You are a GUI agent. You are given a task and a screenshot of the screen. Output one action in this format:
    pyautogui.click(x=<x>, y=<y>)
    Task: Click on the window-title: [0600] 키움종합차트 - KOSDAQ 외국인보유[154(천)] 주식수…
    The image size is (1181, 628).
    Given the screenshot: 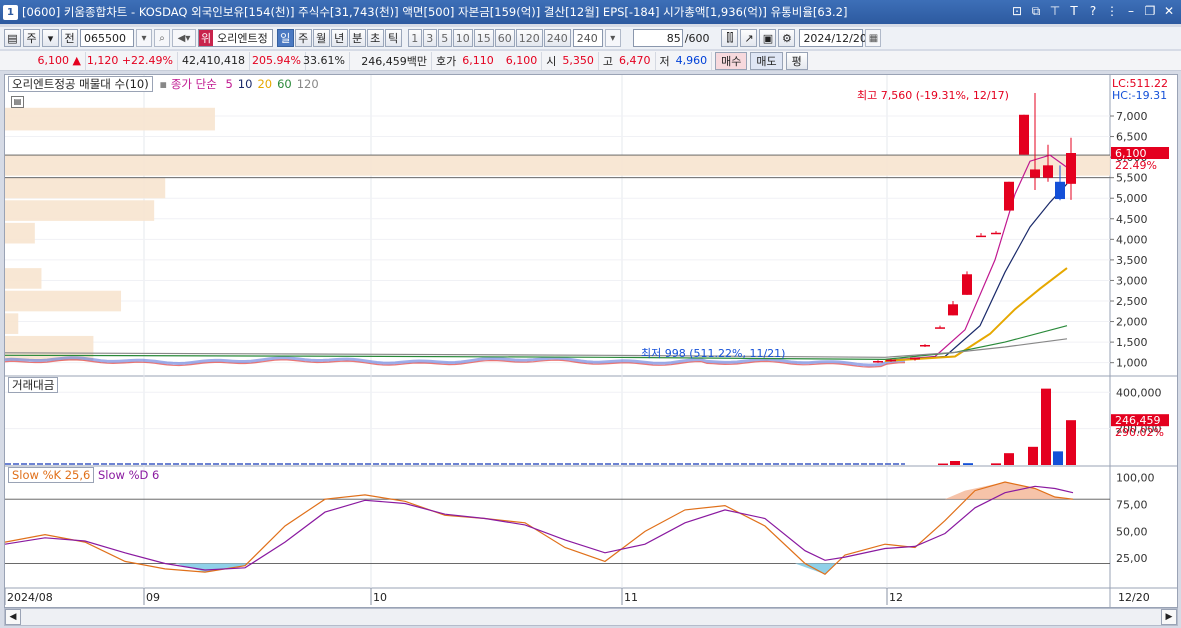 What is the action you would take?
    pyautogui.click(x=435, y=12)
    